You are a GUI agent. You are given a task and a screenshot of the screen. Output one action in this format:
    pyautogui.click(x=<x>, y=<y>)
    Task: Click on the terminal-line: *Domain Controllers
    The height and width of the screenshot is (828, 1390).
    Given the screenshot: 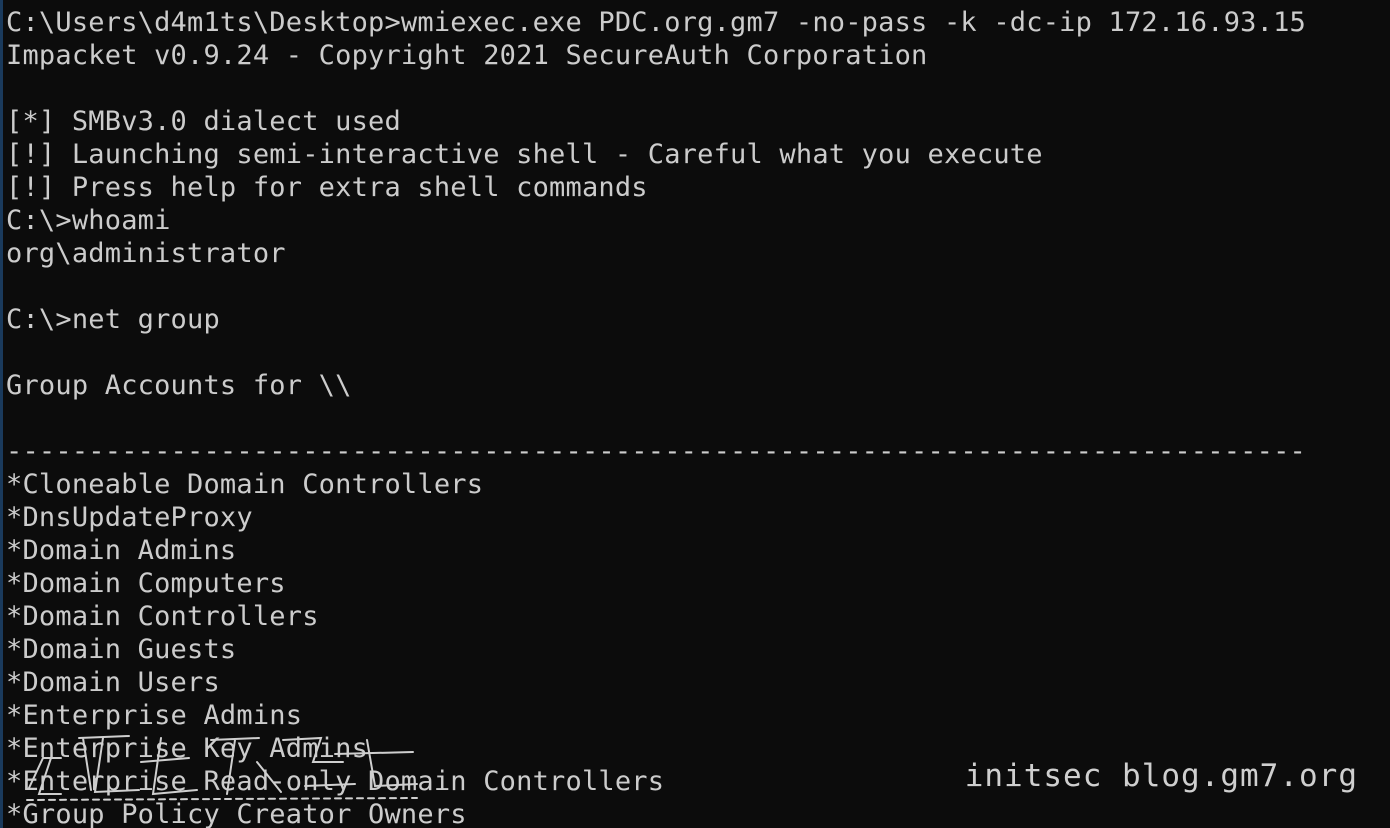 What is the action you would take?
    pyautogui.click(x=162, y=616)
    